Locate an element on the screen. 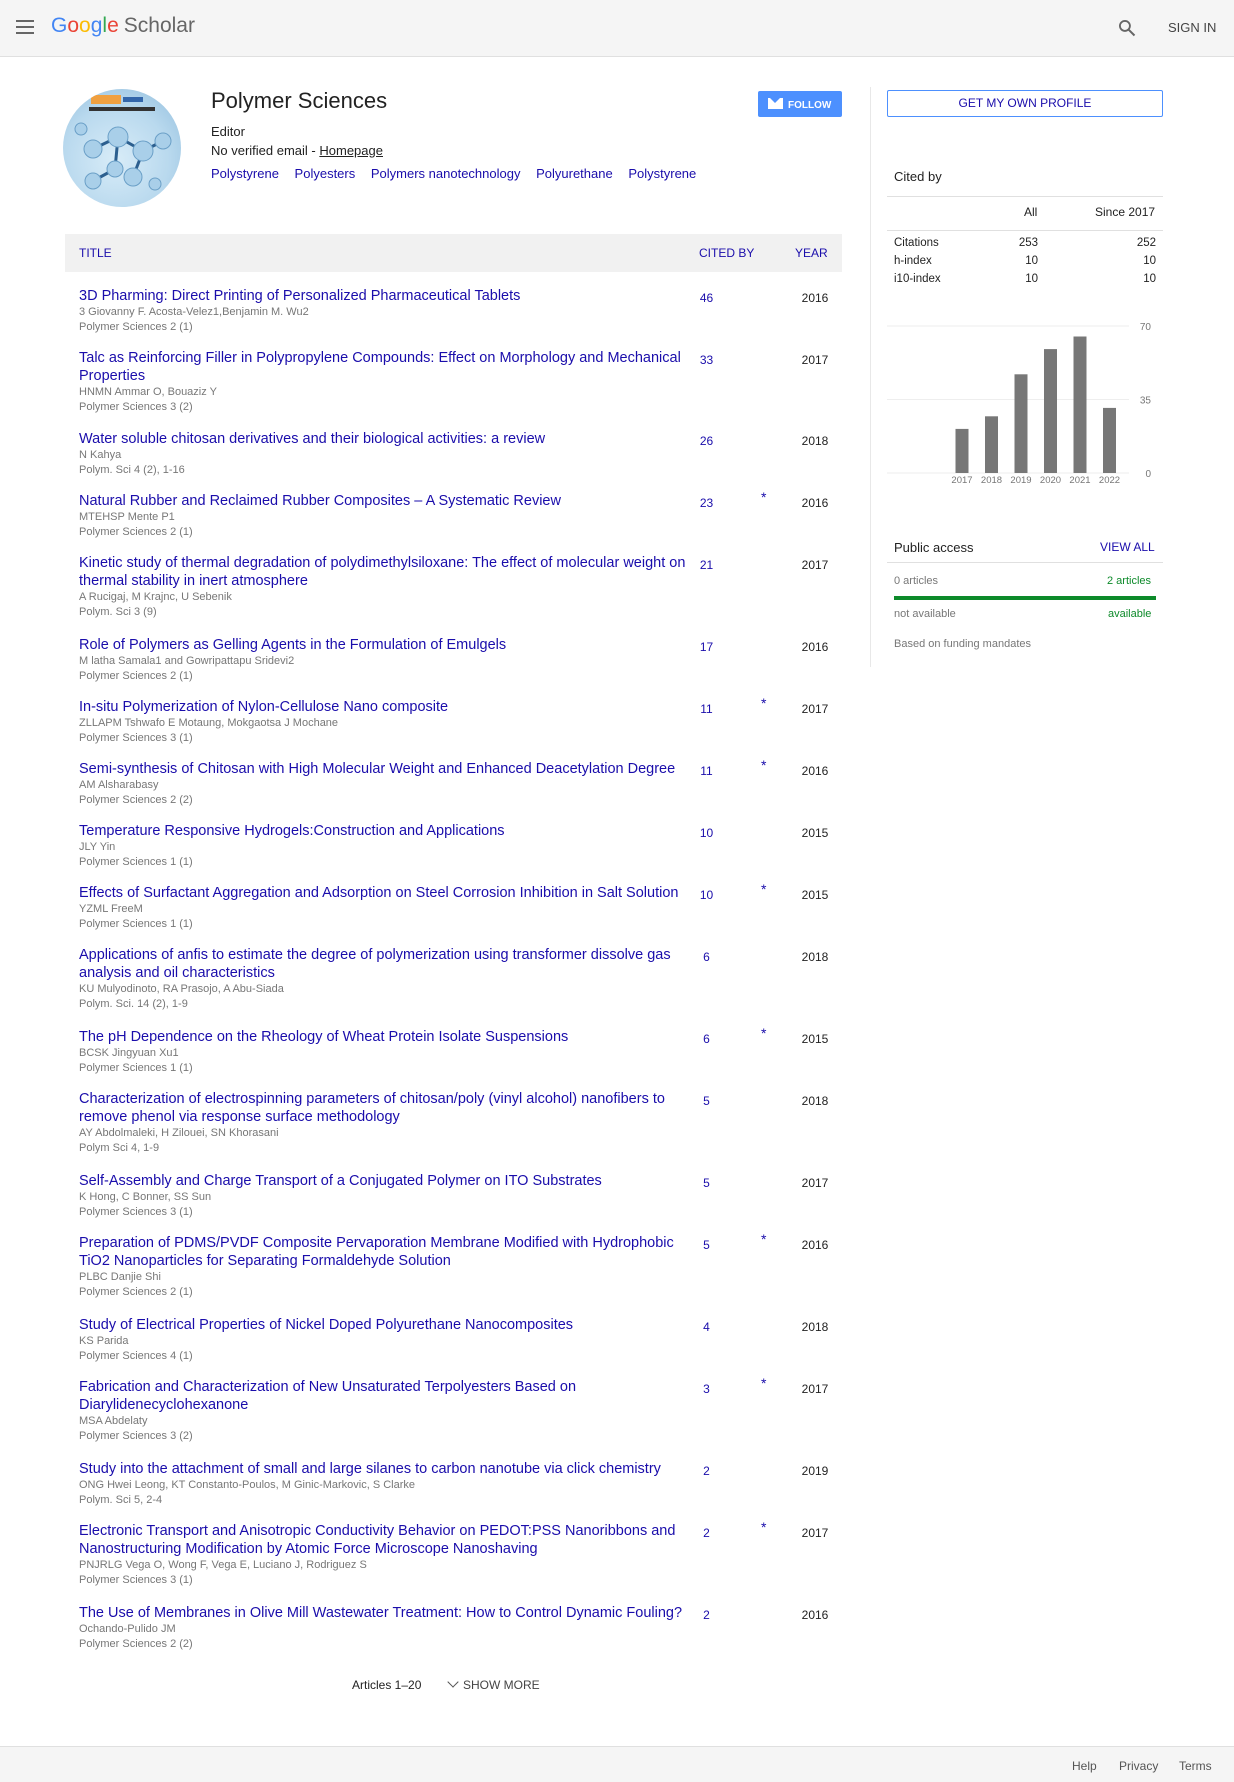 This screenshot has height=1782, width=1234. search-icon is located at coordinates (1127, 28).